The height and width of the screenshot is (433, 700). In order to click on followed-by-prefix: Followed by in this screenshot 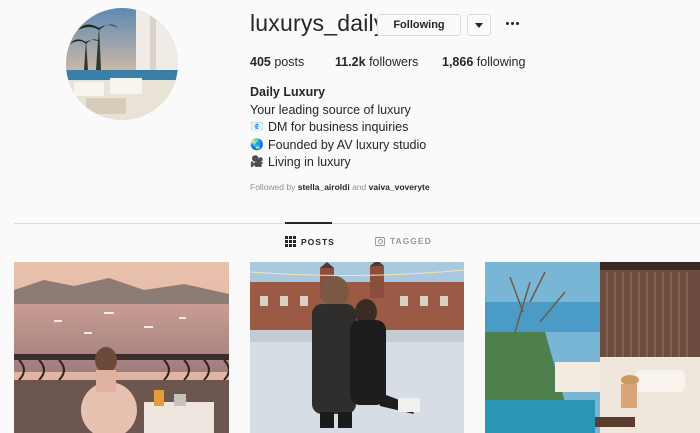, I will do `click(273, 186)`.